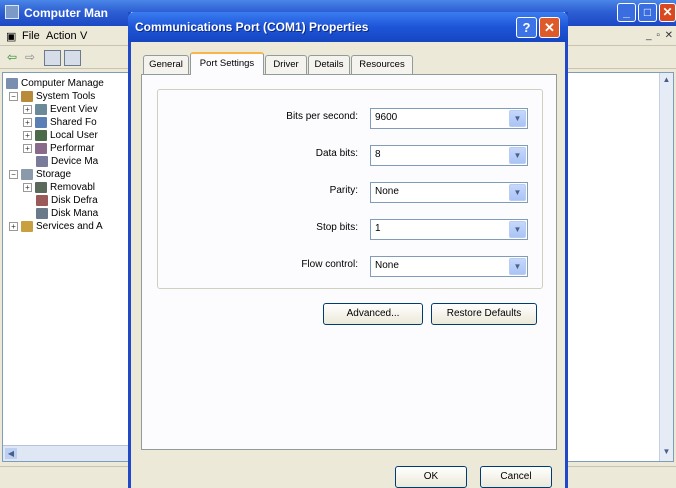  What do you see at coordinates (30, 58) in the screenshot?
I see `forward-arrow-icon: ⇨` at bounding box center [30, 58].